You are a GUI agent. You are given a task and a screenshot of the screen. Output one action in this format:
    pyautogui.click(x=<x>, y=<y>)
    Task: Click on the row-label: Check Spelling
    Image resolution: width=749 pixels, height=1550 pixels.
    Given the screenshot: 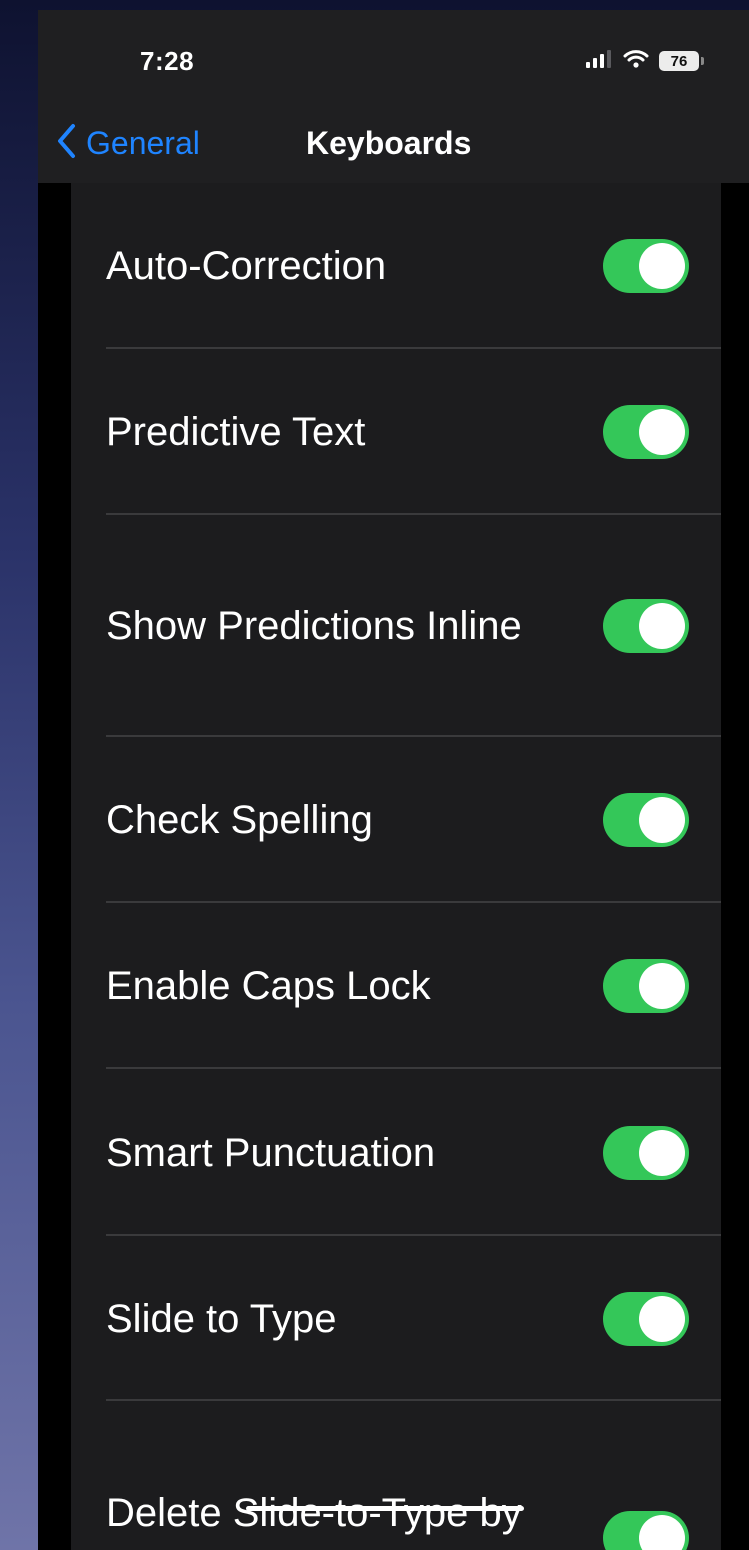 What is the action you would take?
    pyautogui.click(x=239, y=820)
    